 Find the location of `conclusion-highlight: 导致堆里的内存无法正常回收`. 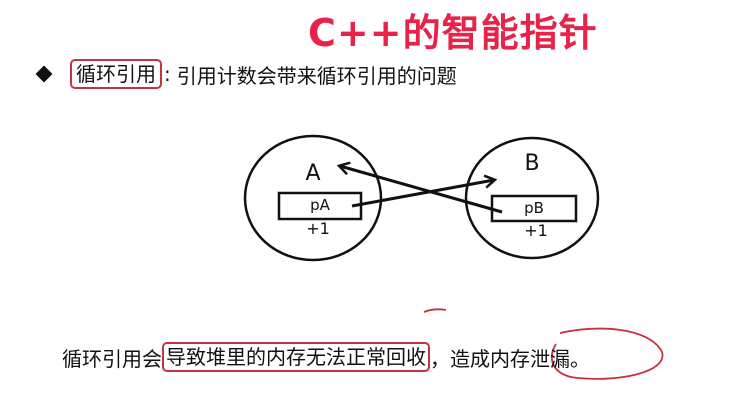

conclusion-highlight: 导致堆里的内存无法正常回收 is located at coordinates (296, 357).